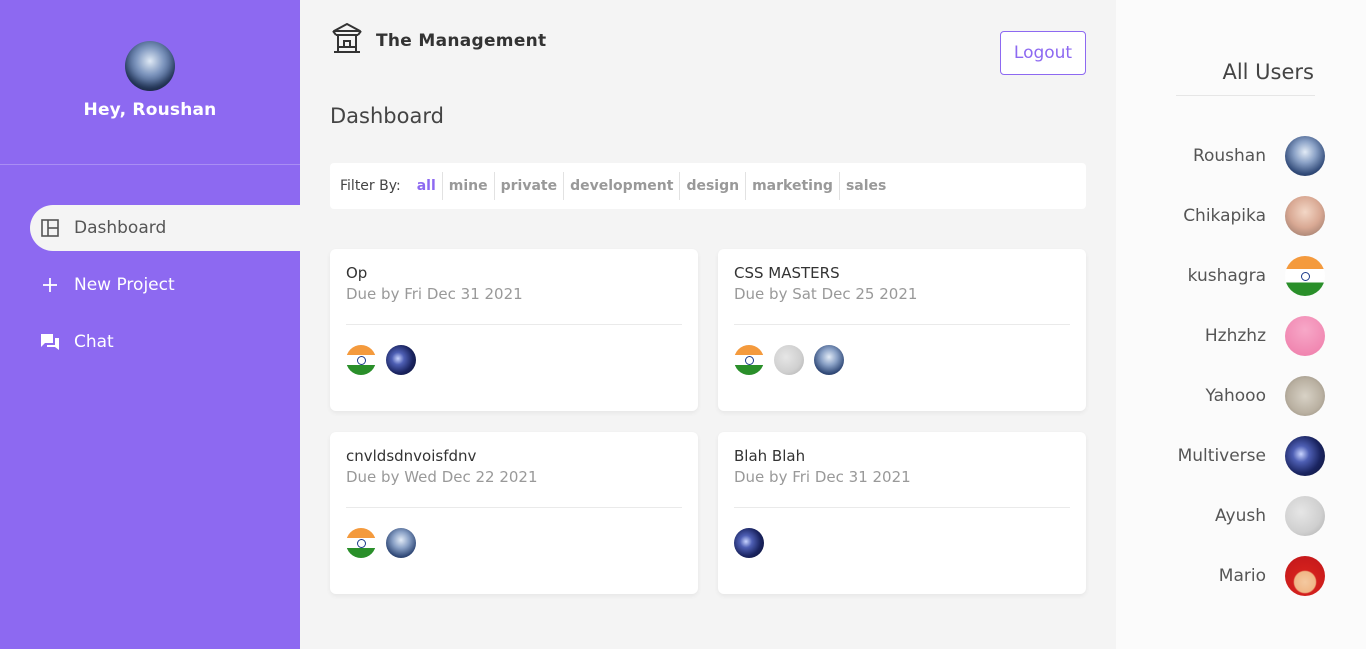  What do you see at coordinates (1224, 216) in the screenshot?
I see `user-name: Chikapika` at bounding box center [1224, 216].